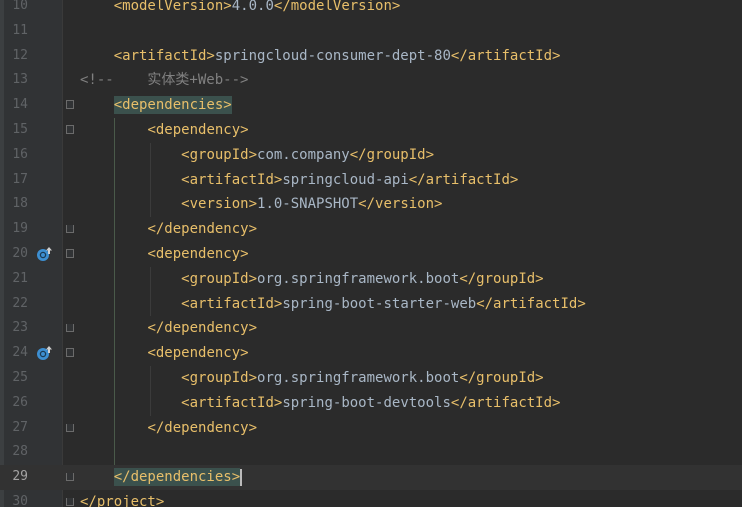  What do you see at coordinates (371, 498) in the screenshot?
I see `code-line: 30 </project>` at bounding box center [371, 498].